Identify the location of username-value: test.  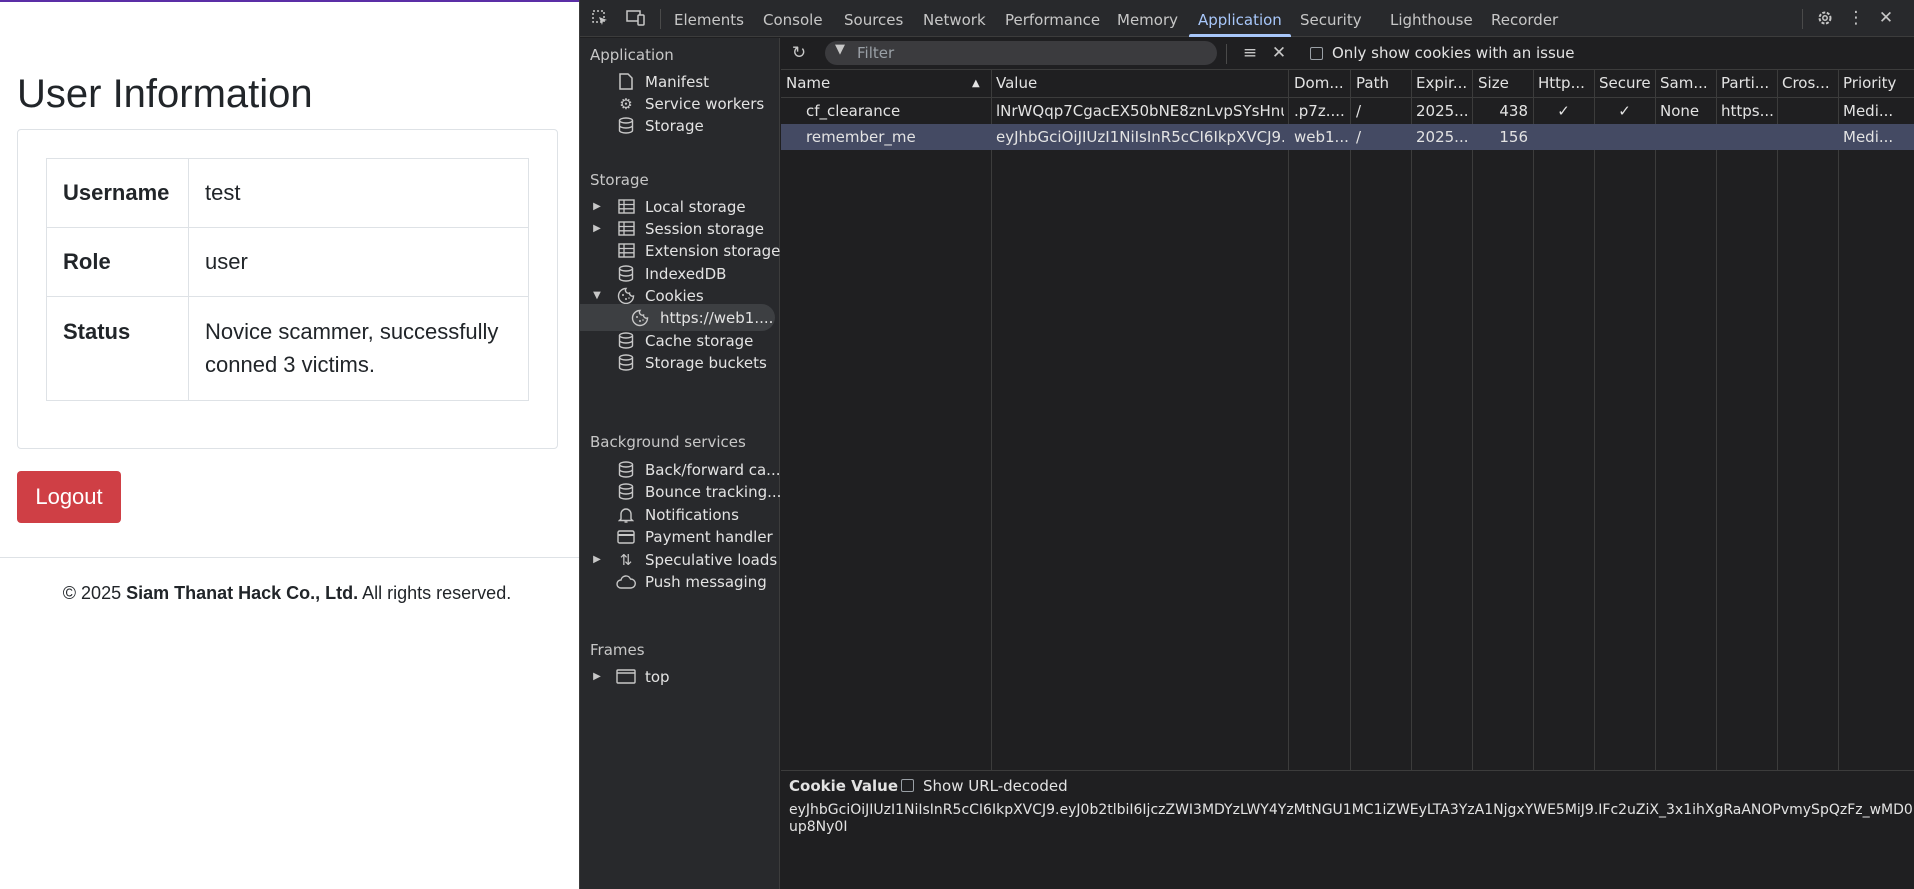
(358, 193).